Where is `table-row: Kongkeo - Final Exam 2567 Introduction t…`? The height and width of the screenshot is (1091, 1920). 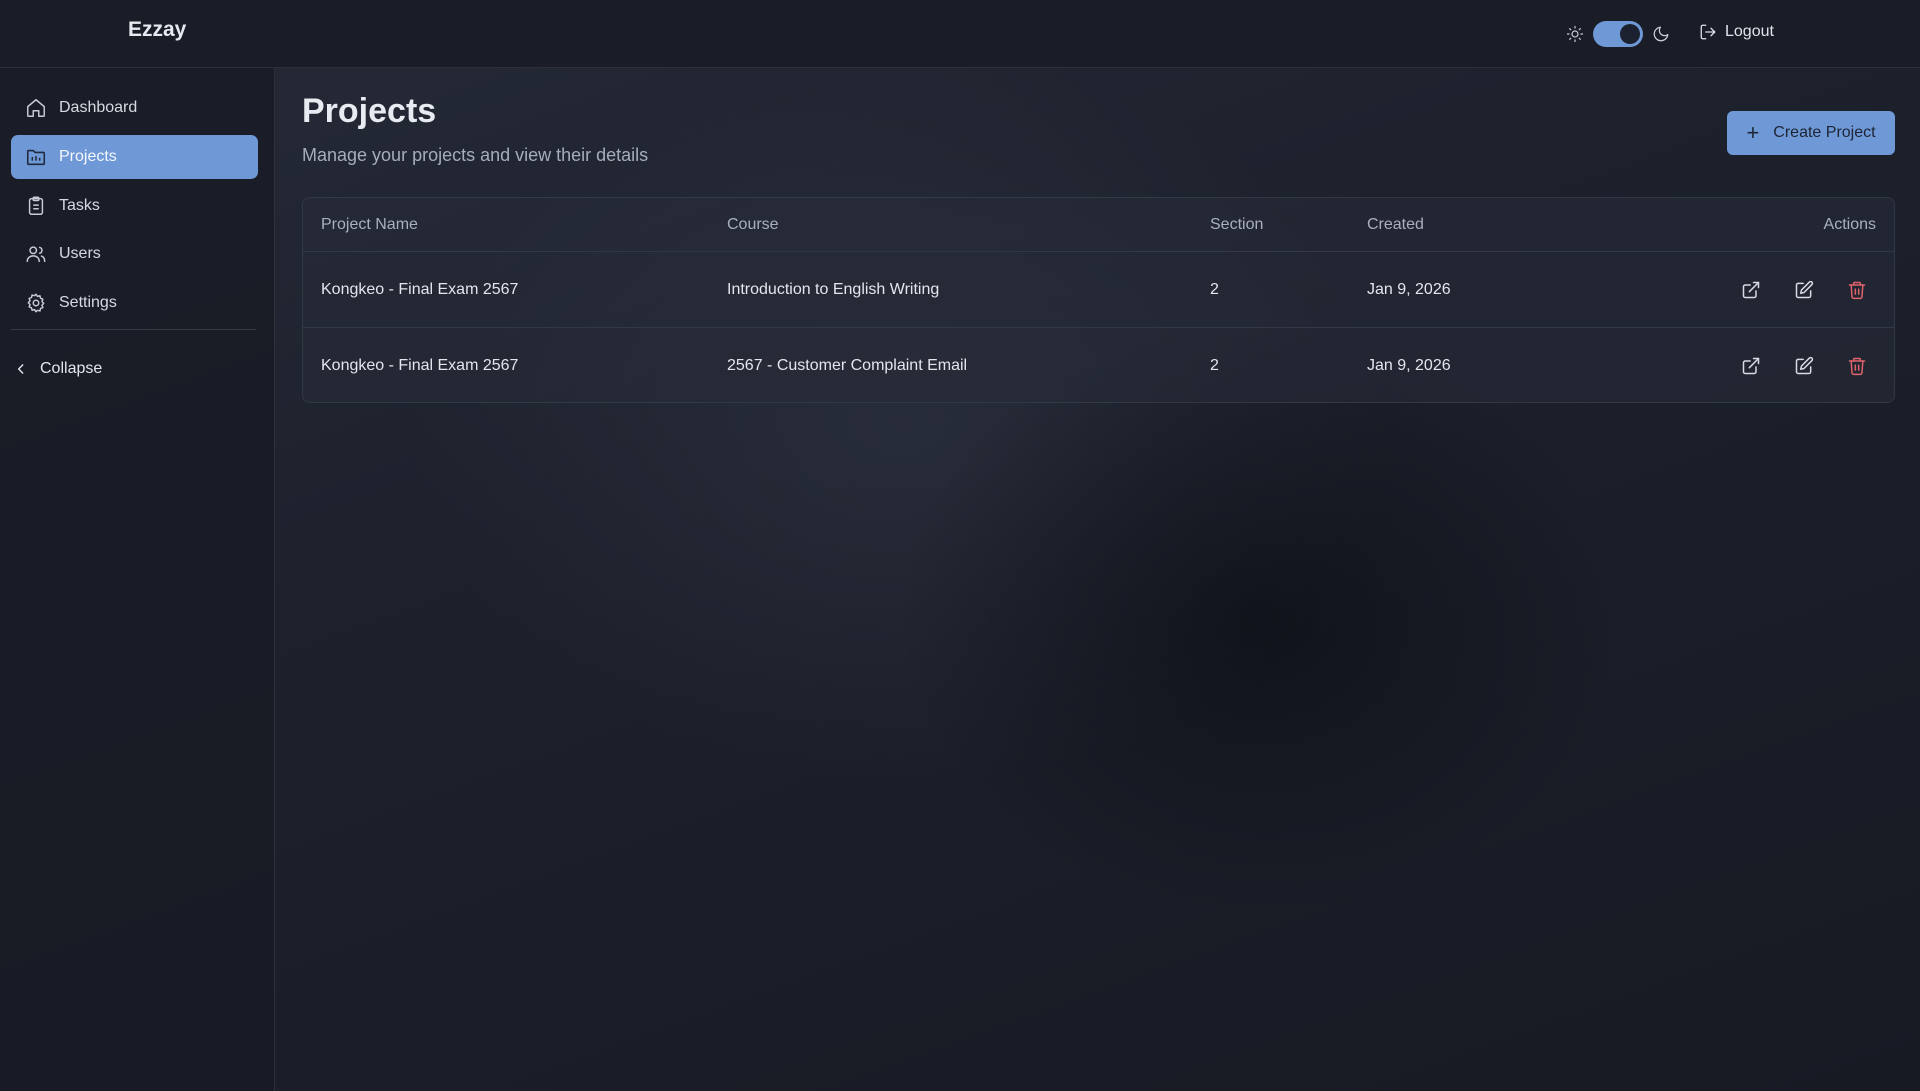
table-row: Kongkeo - Final Exam 2567 Introduction t… is located at coordinates (1098, 290).